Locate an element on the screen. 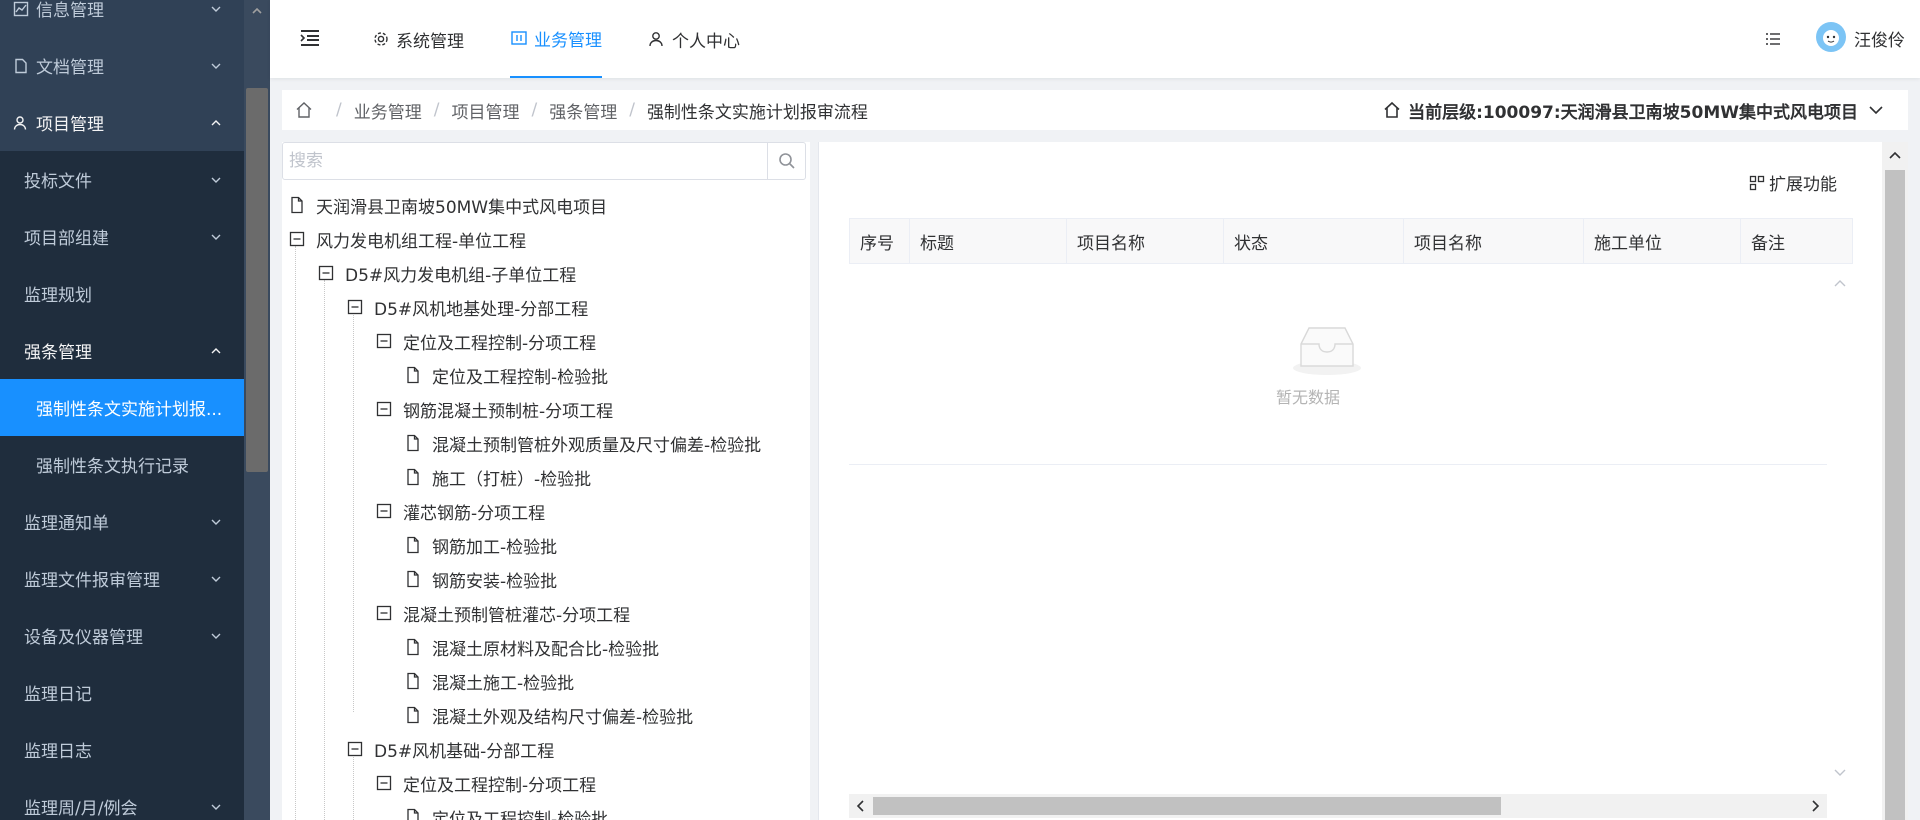 The image size is (1920, 820). sidebar-item-label: 监理通知单 is located at coordinates (66, 524).